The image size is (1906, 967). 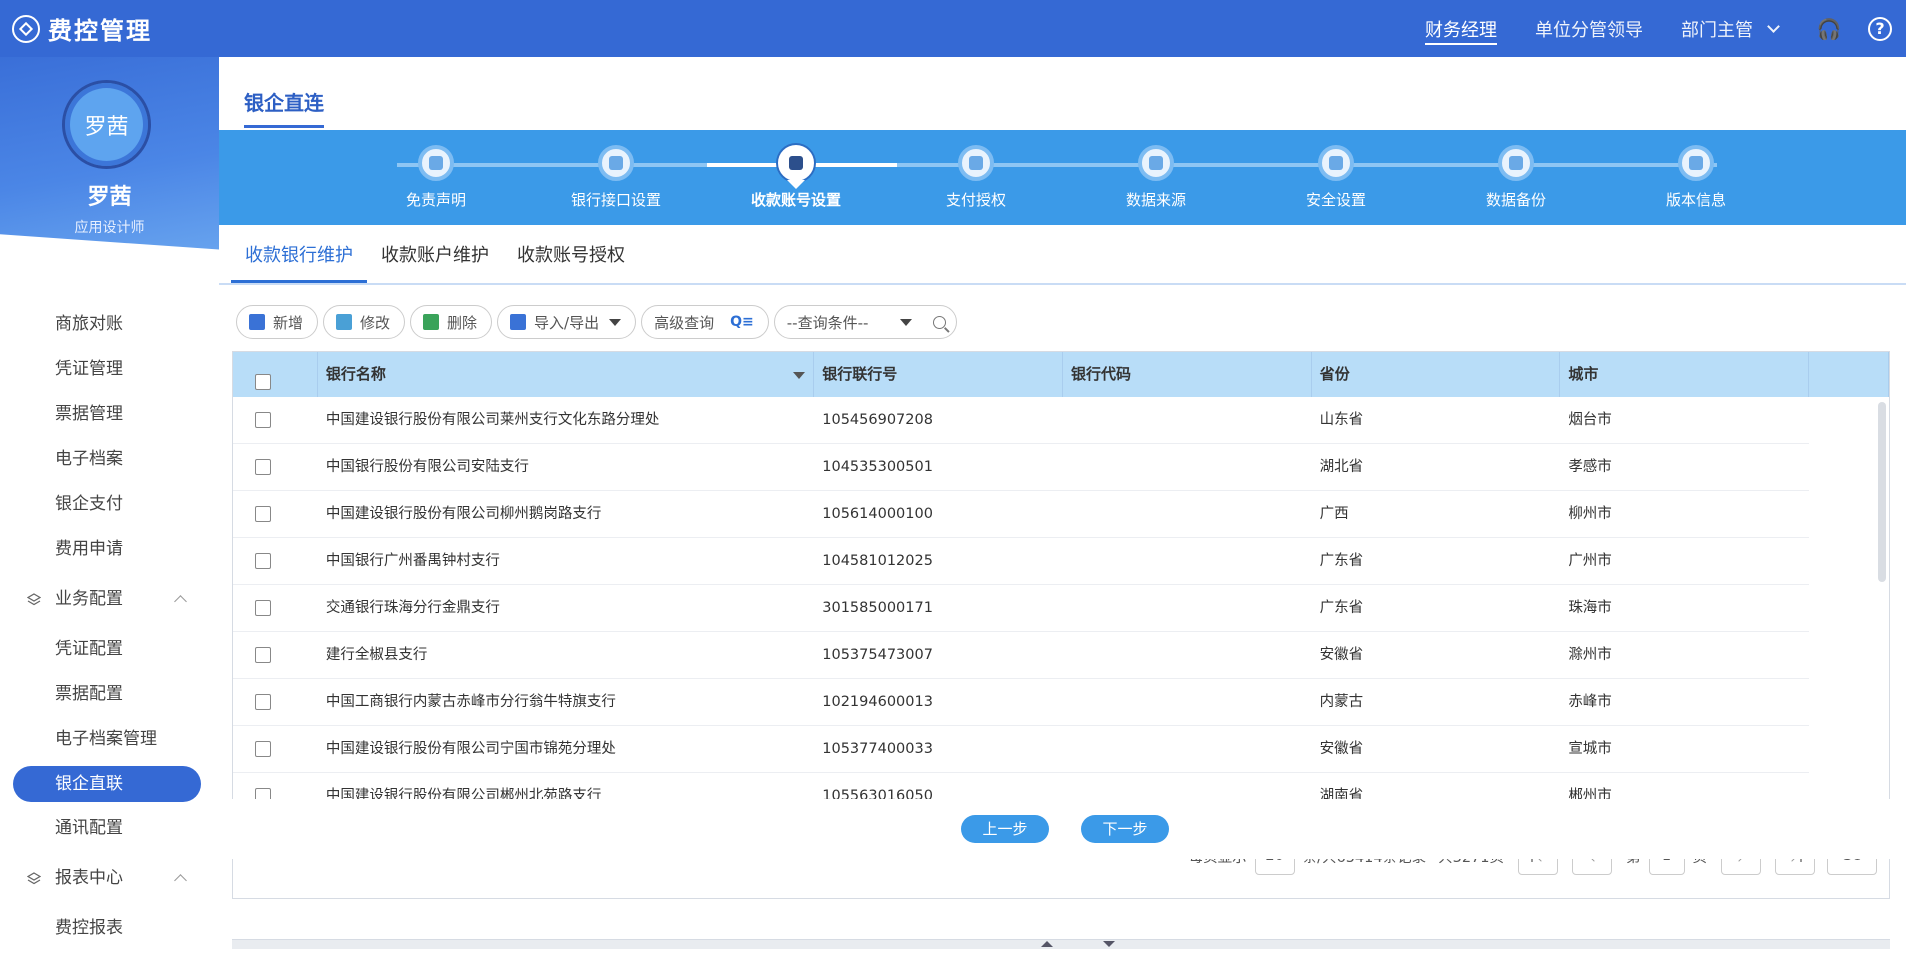 What do you see at coordinates (284, 107) in the screenshot?
I see `page-title: 银企直连` at bounding box center [284, 107].